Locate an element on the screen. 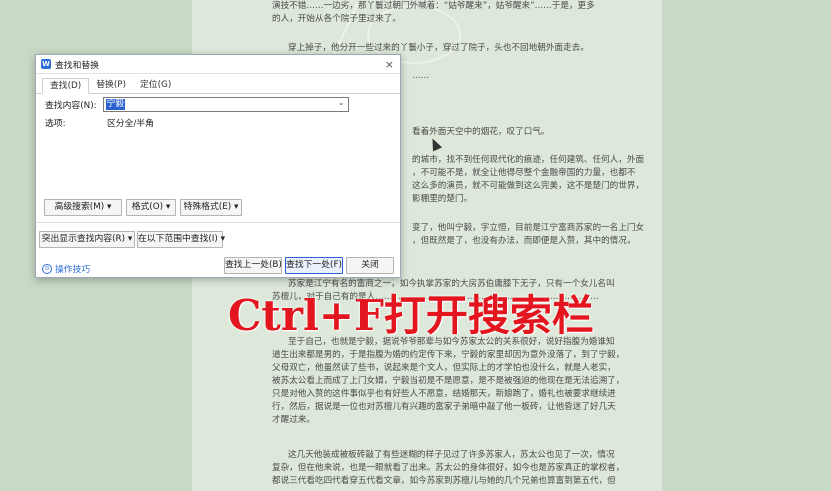 This screenshot has height=491, width=831. find-in-button: 在以下范围中查找(I) ▾ is located at coordinates (181, 239).